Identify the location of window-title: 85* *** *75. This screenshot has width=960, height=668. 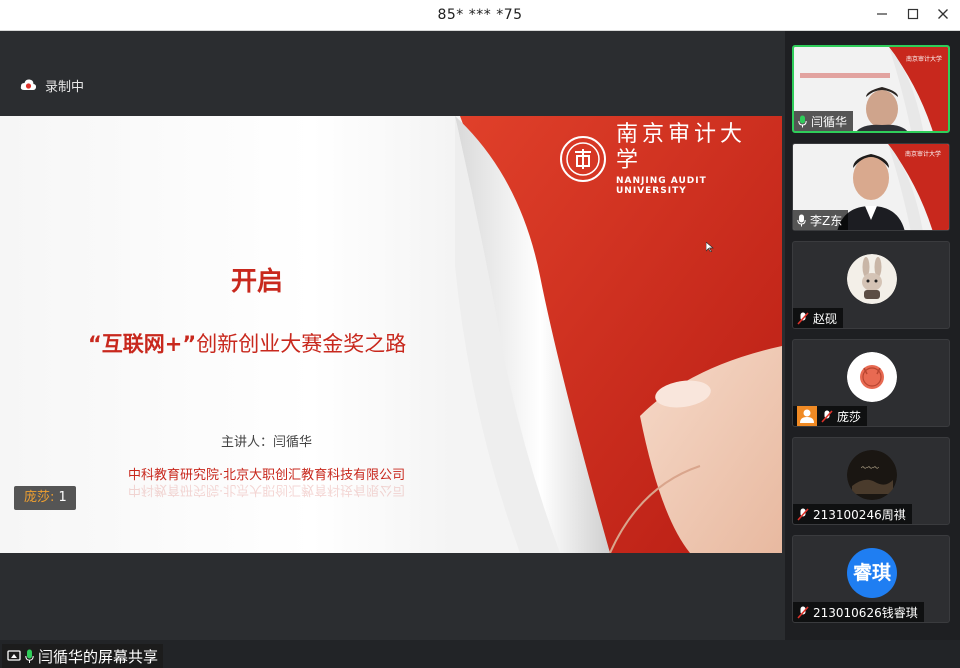
(480, 15).